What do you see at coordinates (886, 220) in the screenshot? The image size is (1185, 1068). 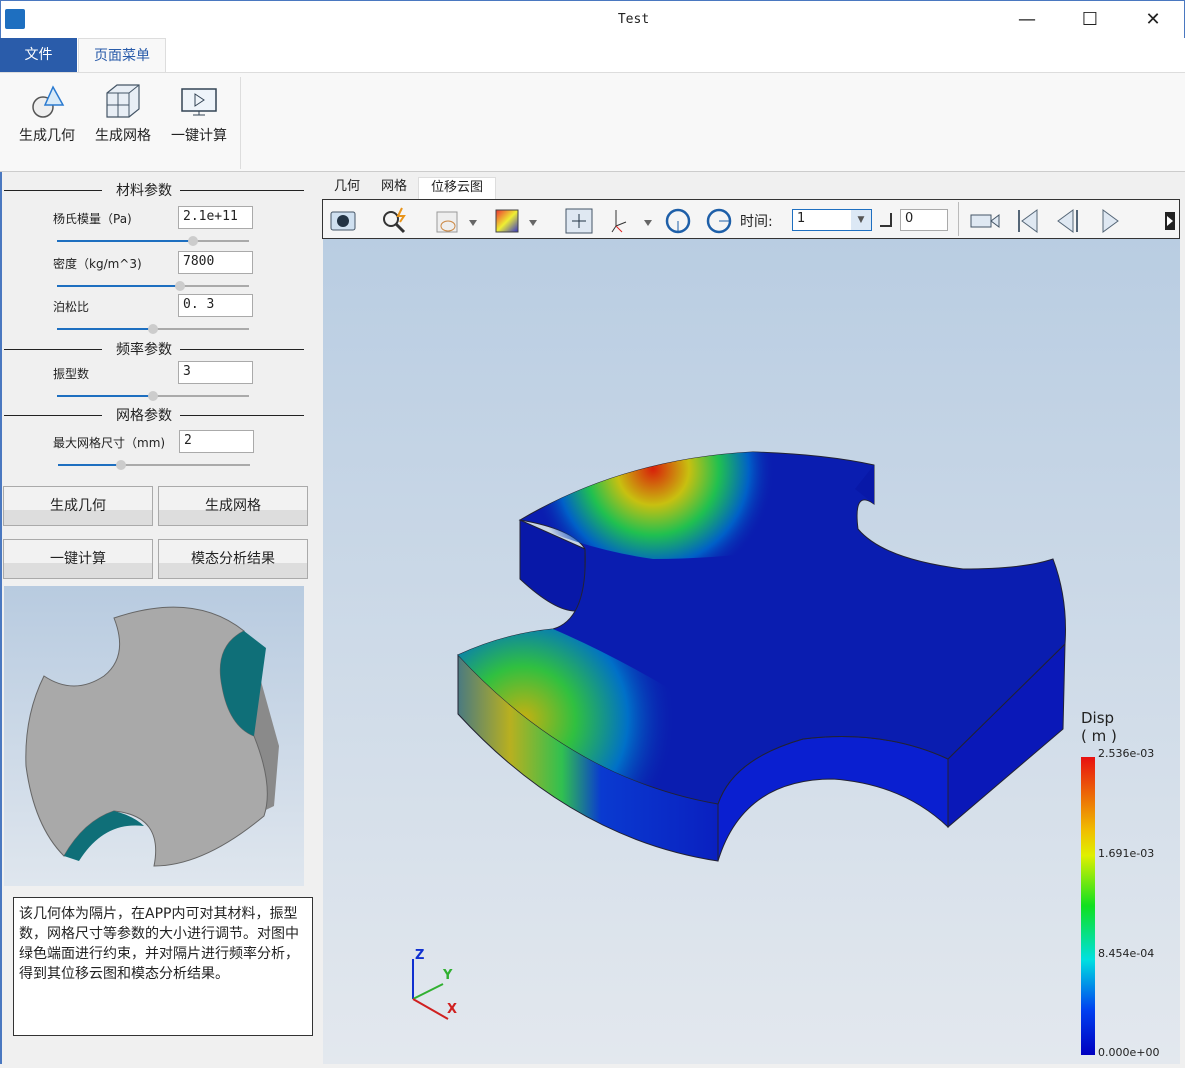 I see `step-checkbox` at bounding box center [886, 220].